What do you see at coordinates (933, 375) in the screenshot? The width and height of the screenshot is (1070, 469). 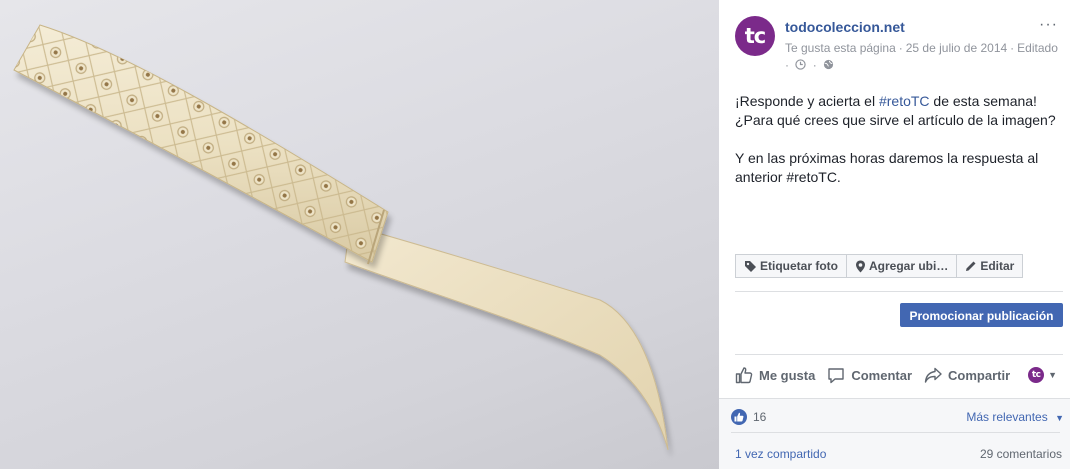 I see `share-icon` at bounding box center [933, 375].